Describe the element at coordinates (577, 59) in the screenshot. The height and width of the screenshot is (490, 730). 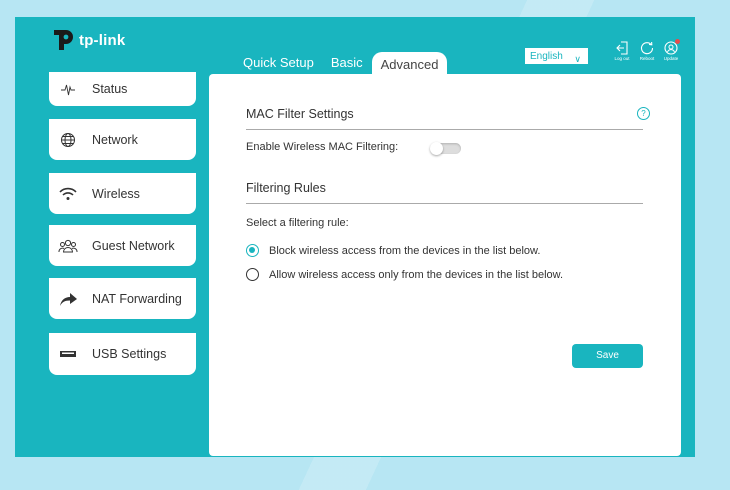
I see `chevron-down-icon: ∨` at that location.